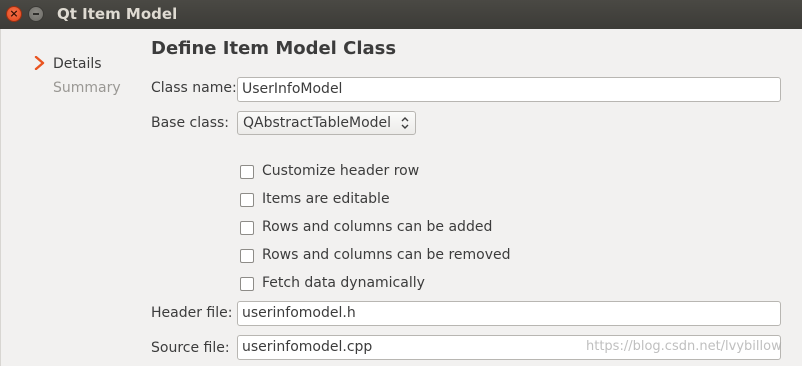 The height and width of the screenshot is (366, 802). What do you see at coordinates (317, 123) in the screenshot?
I see `base-class-value: QAbstractTableModel` at bounding box center [317, 123].